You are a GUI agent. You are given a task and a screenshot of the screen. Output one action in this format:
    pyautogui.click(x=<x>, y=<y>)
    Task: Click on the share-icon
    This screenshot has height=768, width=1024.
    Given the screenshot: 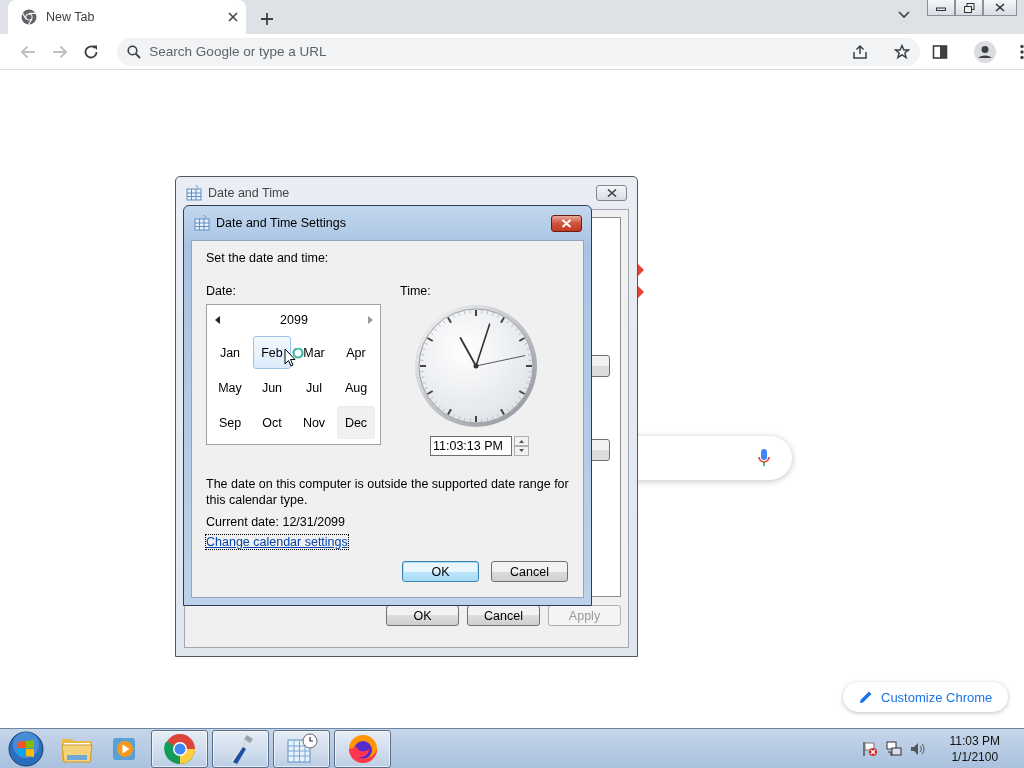 What is the action you would take?
    pyautogui.click(x=860, y=51)
    